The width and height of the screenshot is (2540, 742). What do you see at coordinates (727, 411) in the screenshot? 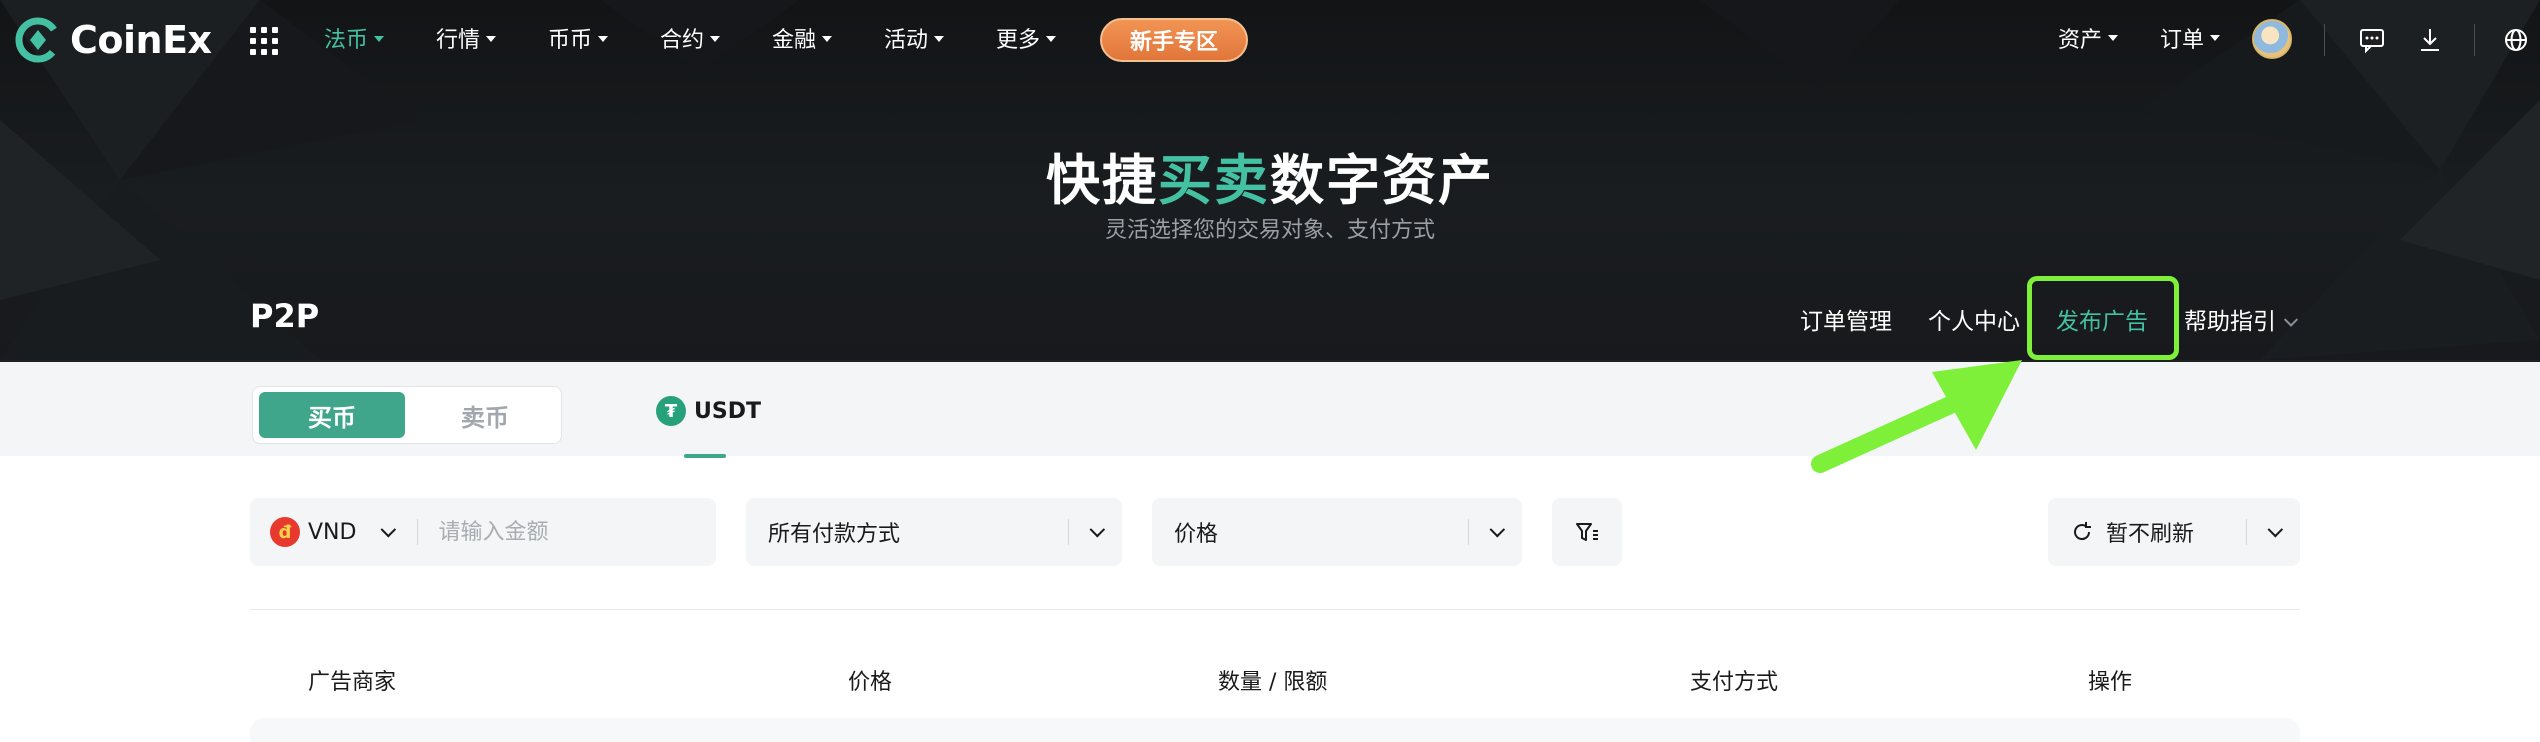
I see `coin-label: USDT` at bounding box center [727, 411].